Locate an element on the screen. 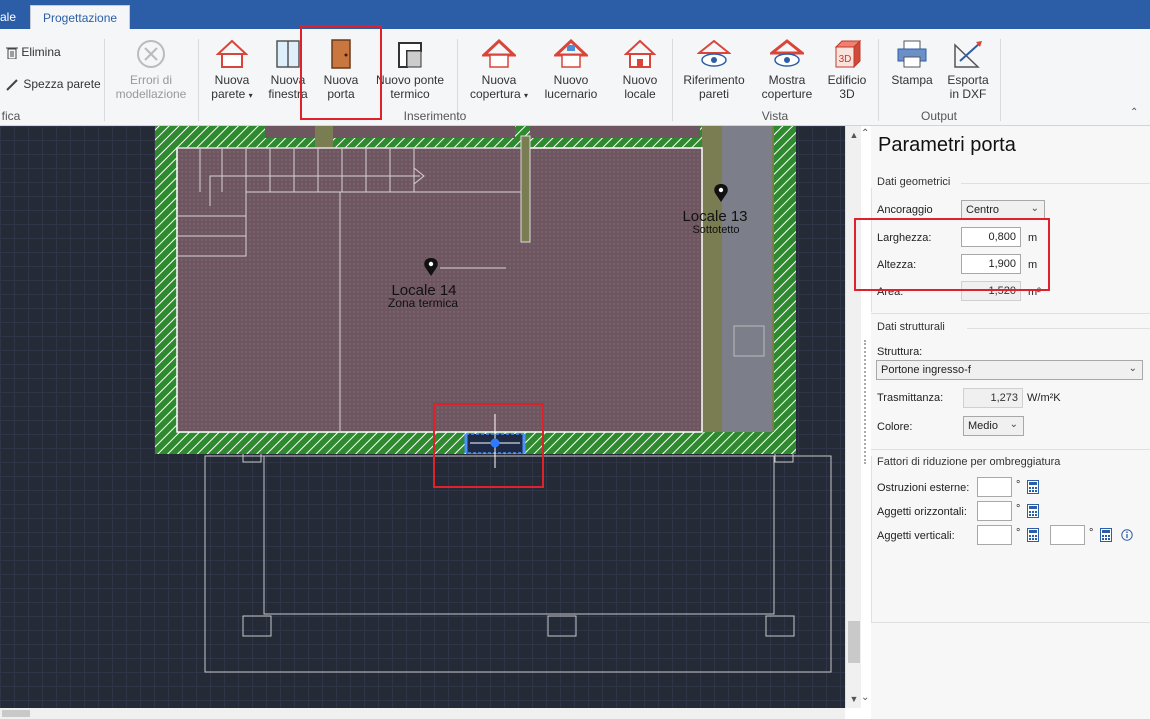 This screenshot has height=719, width=1150. trasmittanza-label: Trasmittanza: is located at coordinates (910, 398).